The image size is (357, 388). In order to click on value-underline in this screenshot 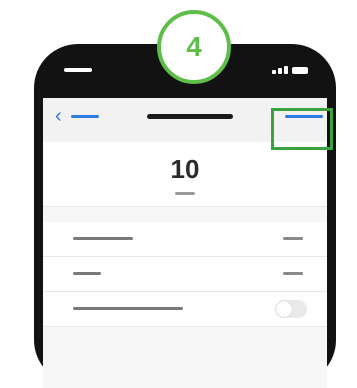, I will do `click(185, 193)`.